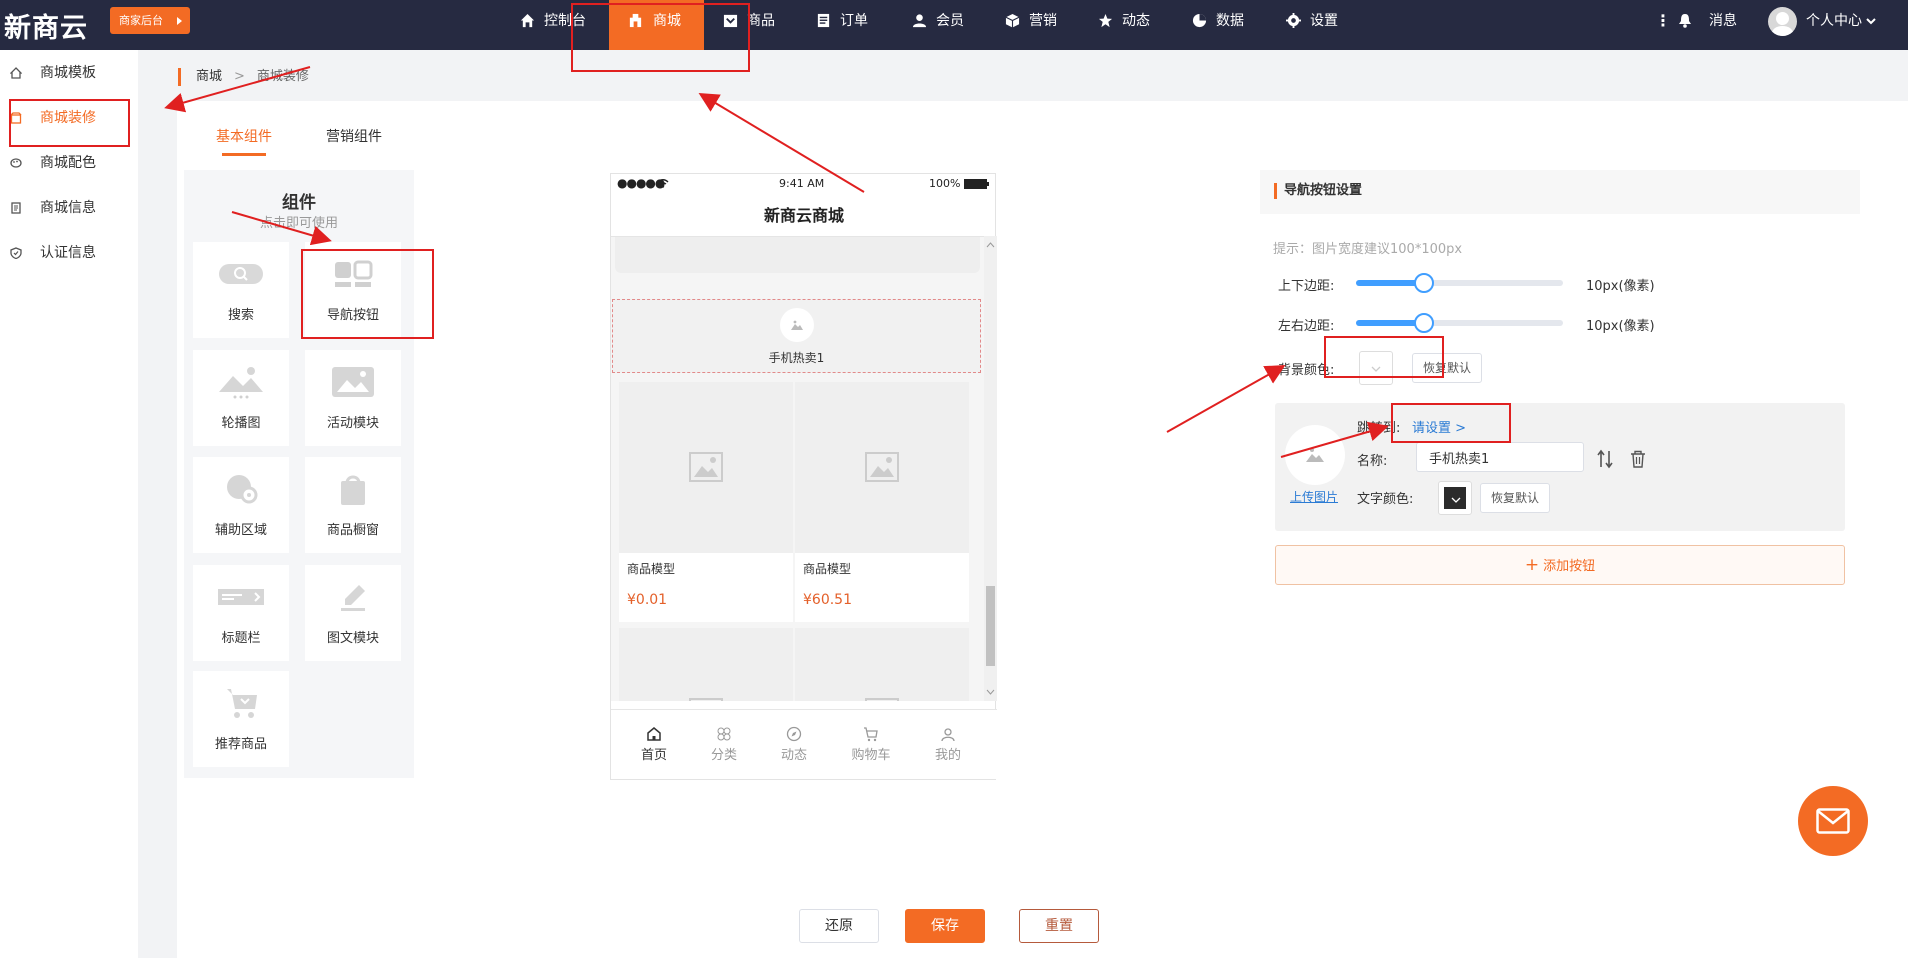  What do you see at coordinates (945, 926) in the screenshot?
I see `save-button: 保存` at bounding box center [945, 926].